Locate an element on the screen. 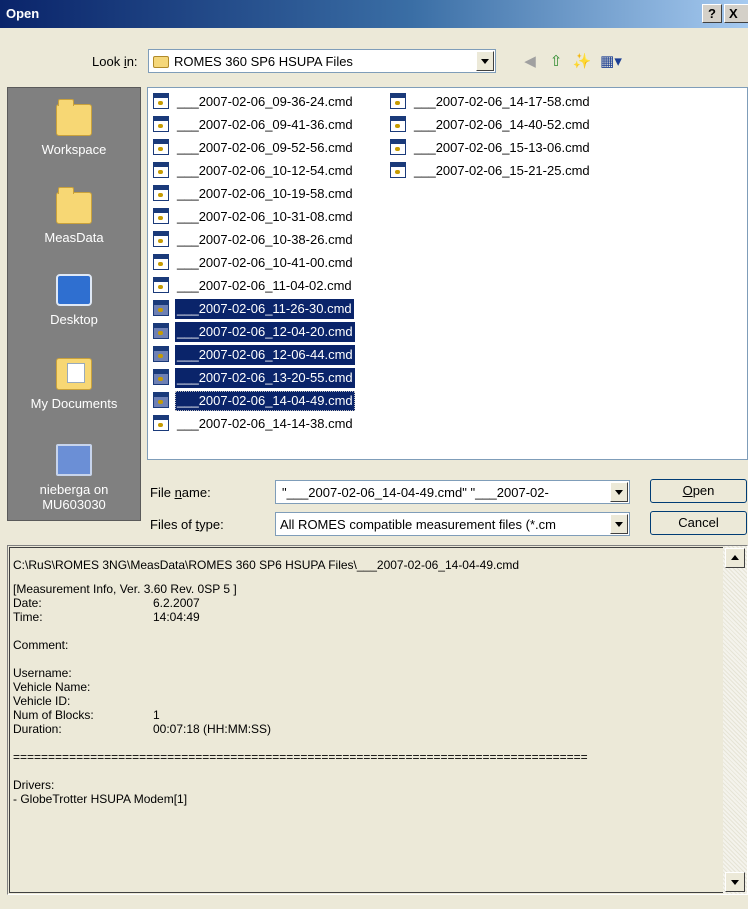 The width and height of the screenshot is (748, 909). file-item: ___2007-02-06_10-38-26.cmd is located at coordinates (264, 240).